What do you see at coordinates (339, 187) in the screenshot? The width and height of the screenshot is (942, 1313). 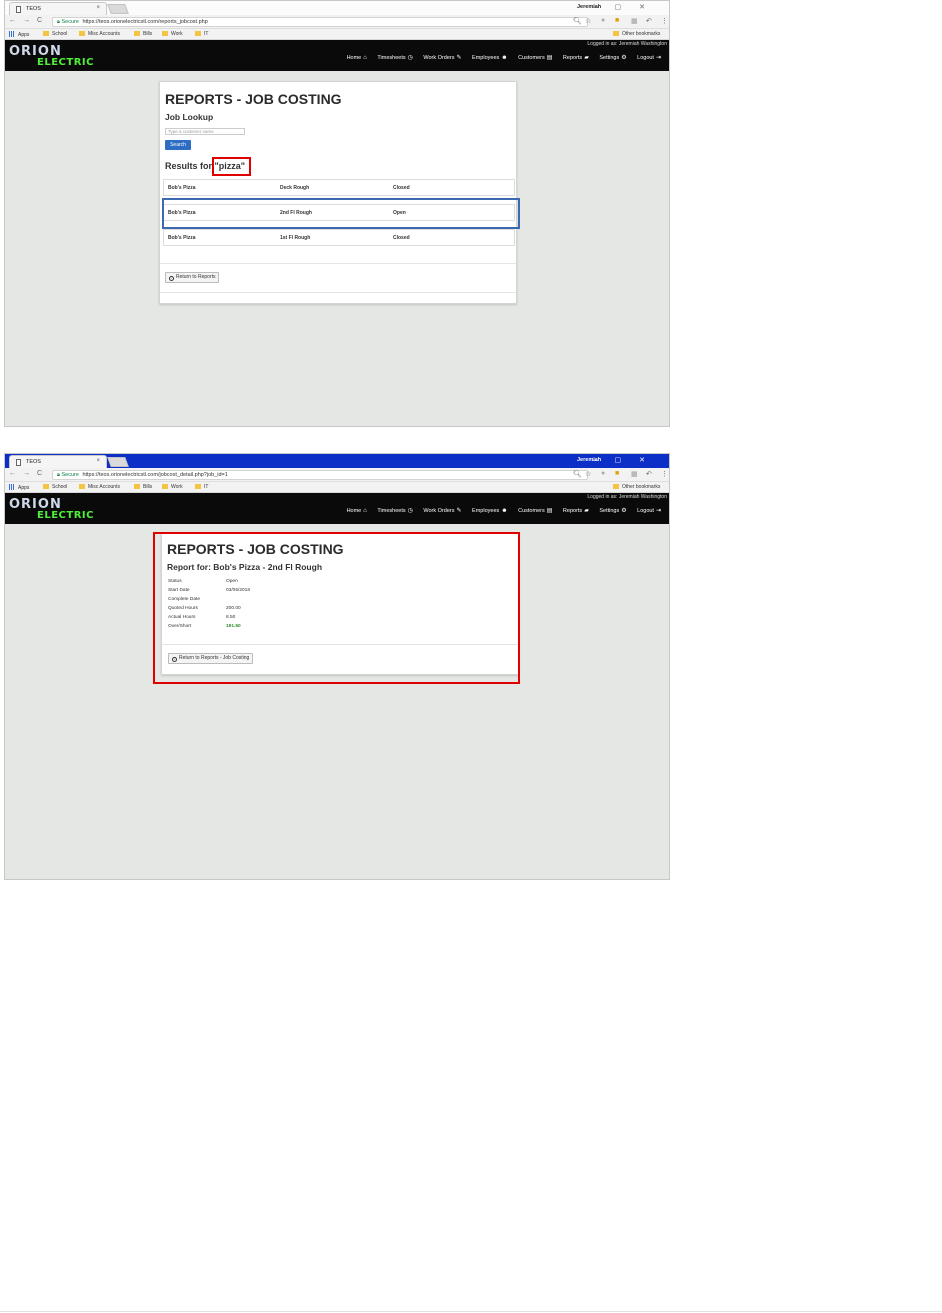 I see `table-row: Bob's Pizza Deck Rough Closed` at bounding box center [339, 187].